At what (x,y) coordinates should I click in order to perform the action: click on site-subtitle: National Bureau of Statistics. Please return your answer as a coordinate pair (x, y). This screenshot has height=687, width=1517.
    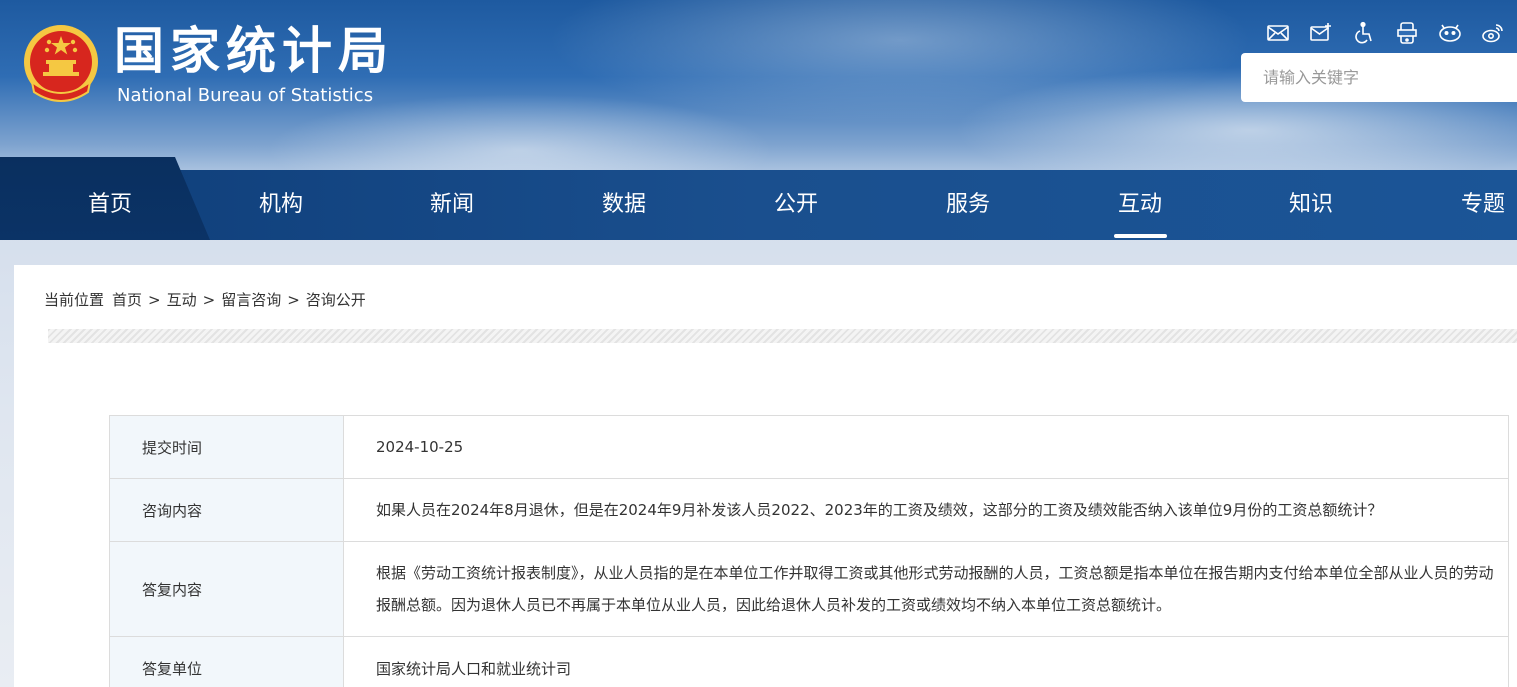
    Looking at the image, I should click on (245, 95).